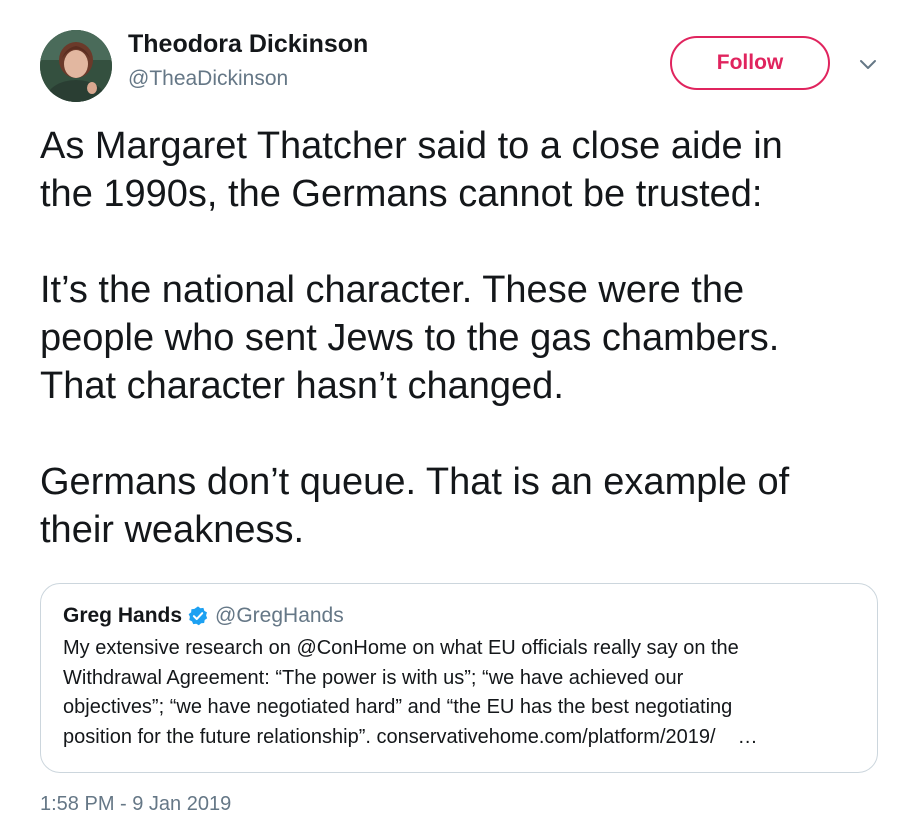  I want to click on avatar-photo-icon, so click(76, 66).